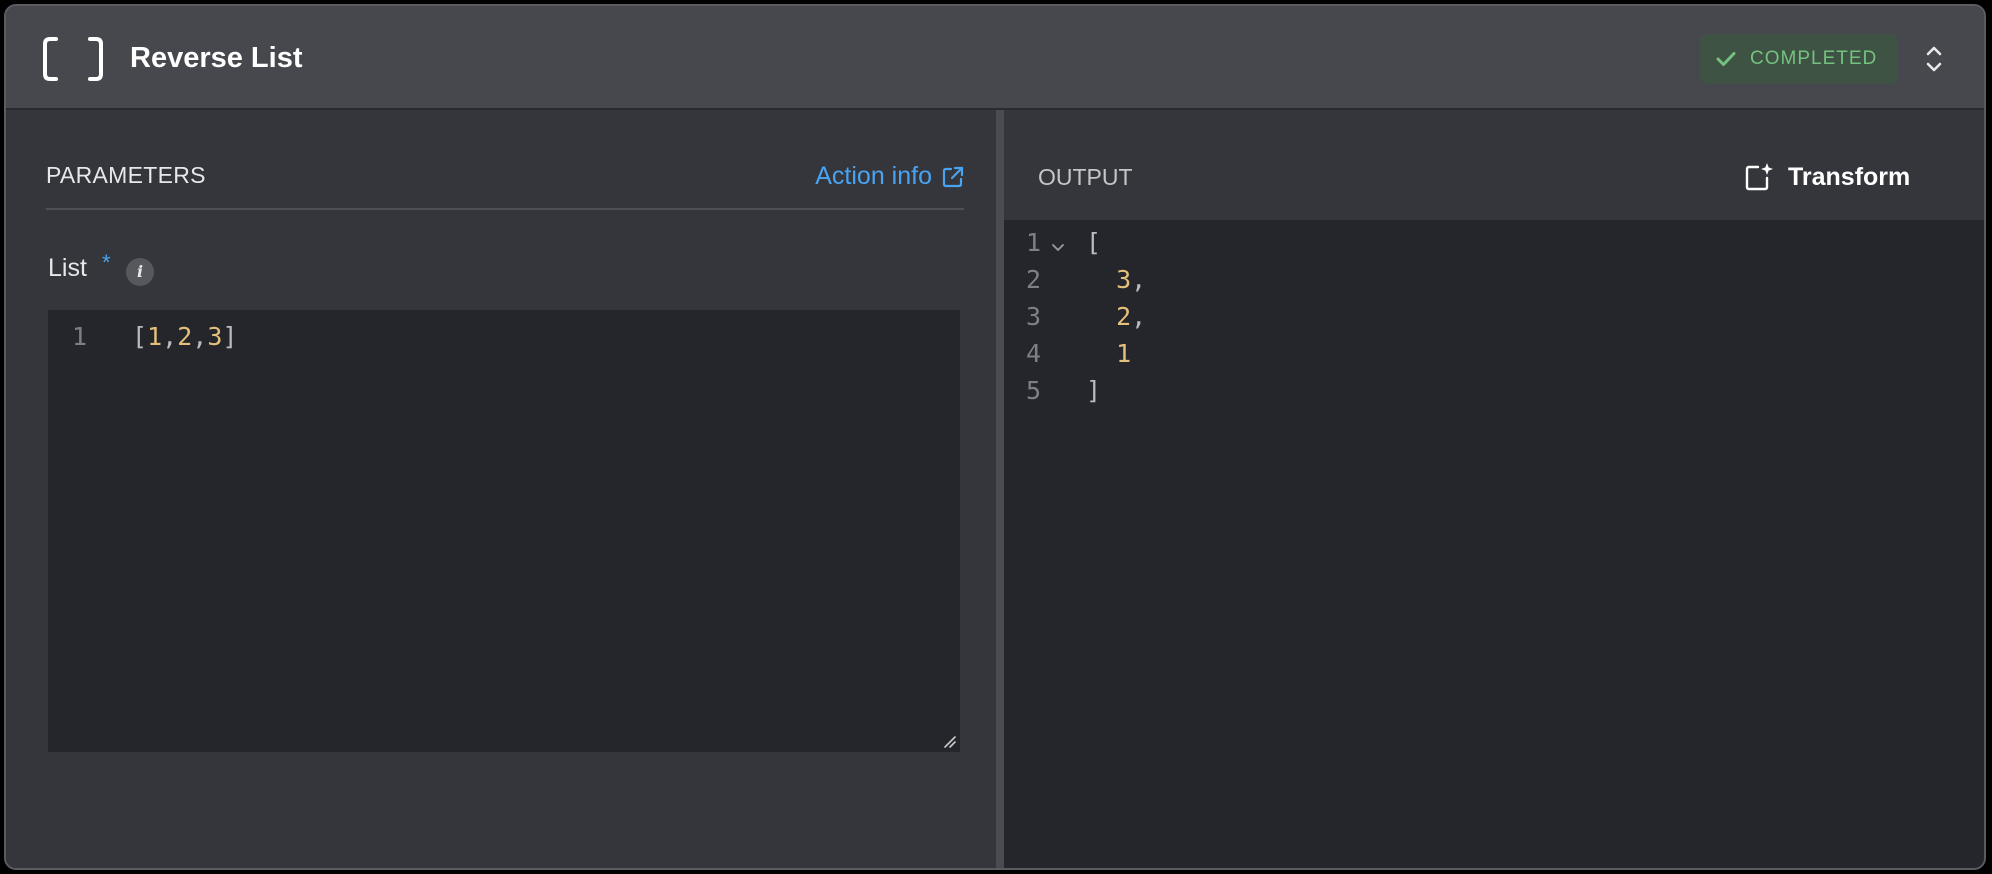 This screenshot has width=1992, height=874. What do you see at coordinates (1814, 58) in the screenshot?
I see `status-text: COMPLETED` at bounding box center [1814, 58].